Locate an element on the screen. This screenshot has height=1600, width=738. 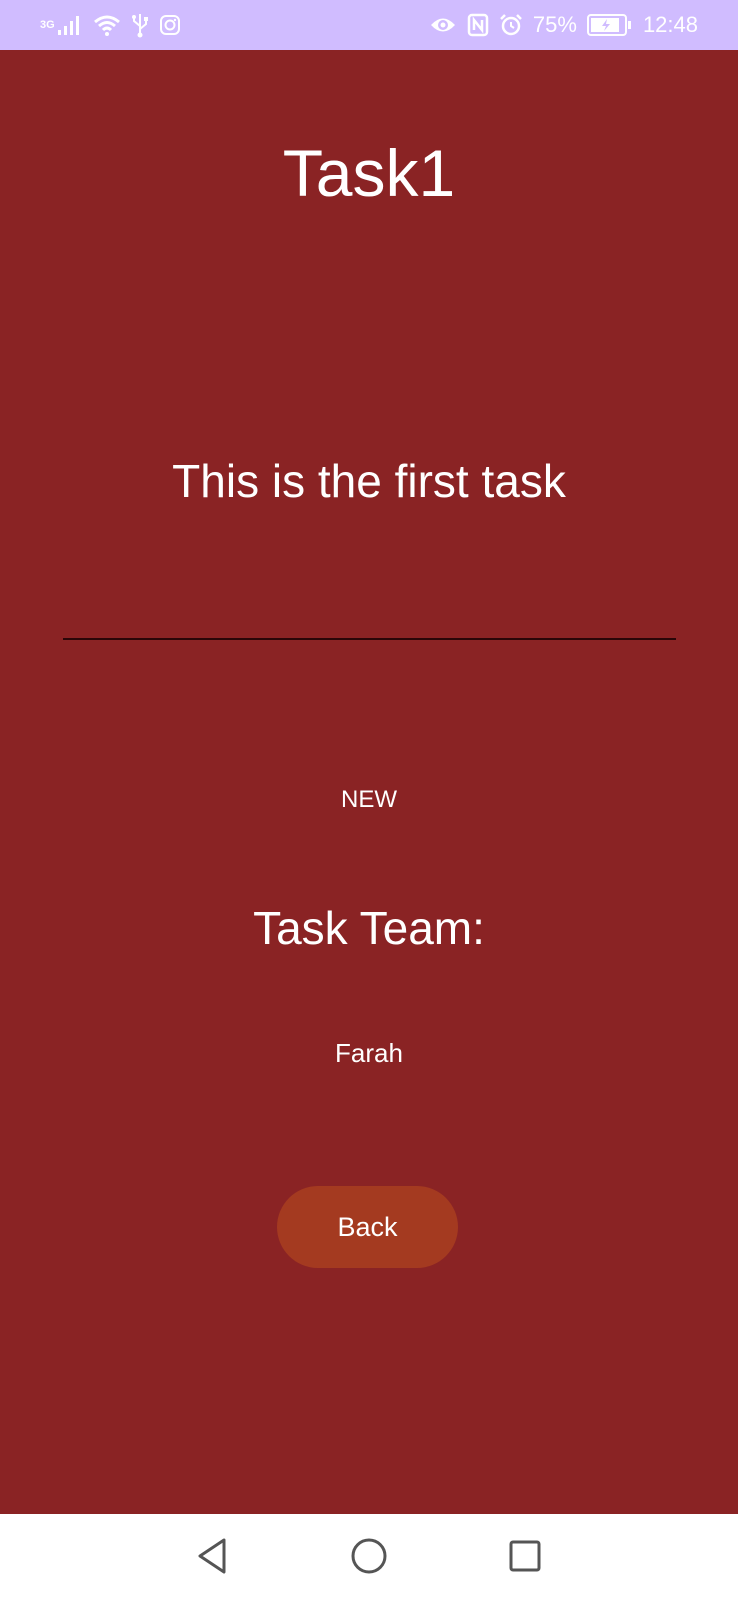
instagram-icon is located at coordinates (170, 25).